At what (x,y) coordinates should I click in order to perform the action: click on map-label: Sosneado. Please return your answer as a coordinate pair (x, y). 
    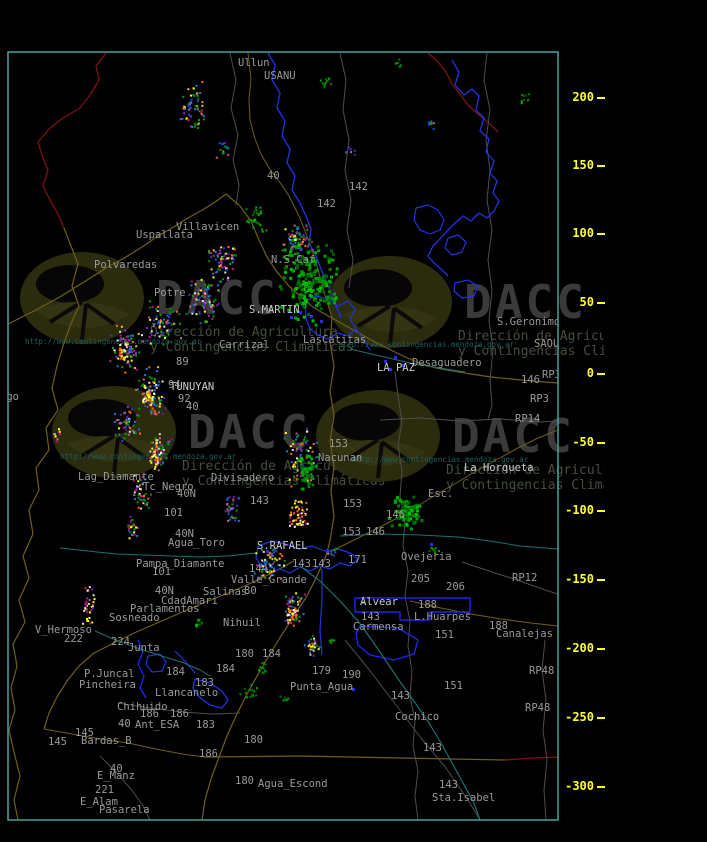
    Looking at the image, I should click on (134, 618).